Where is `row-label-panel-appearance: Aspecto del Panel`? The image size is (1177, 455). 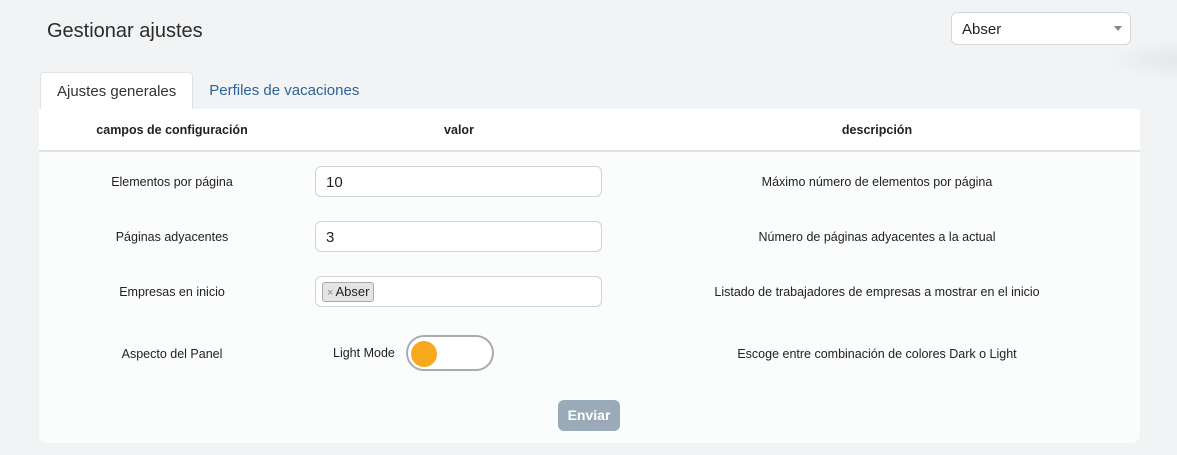
row-label-panel-appearance: Aspecto del Panel is located at coordinates (172, 354).